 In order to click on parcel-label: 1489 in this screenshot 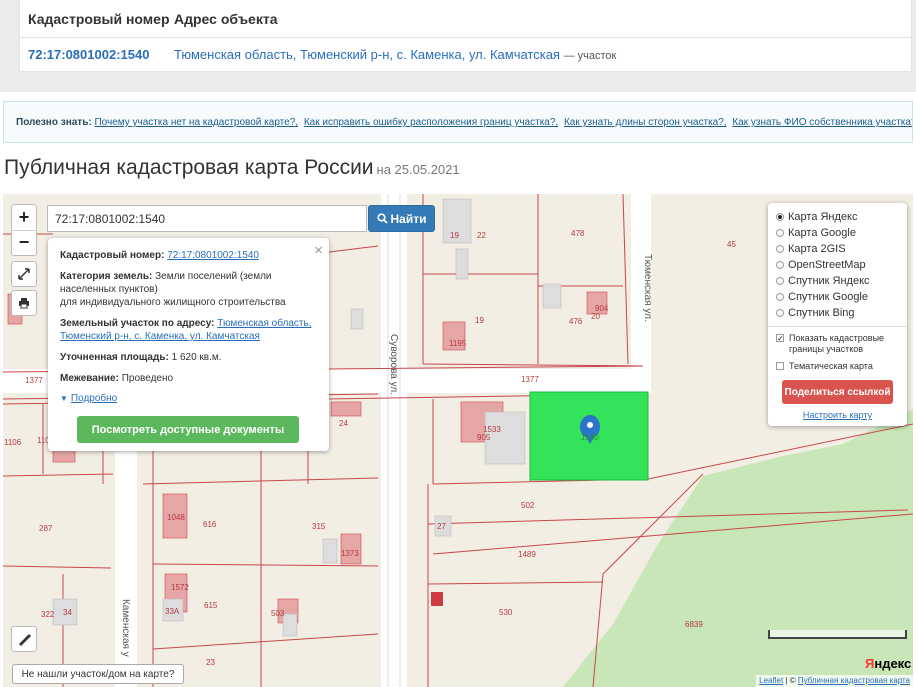, I will do `click(527, 554)`.